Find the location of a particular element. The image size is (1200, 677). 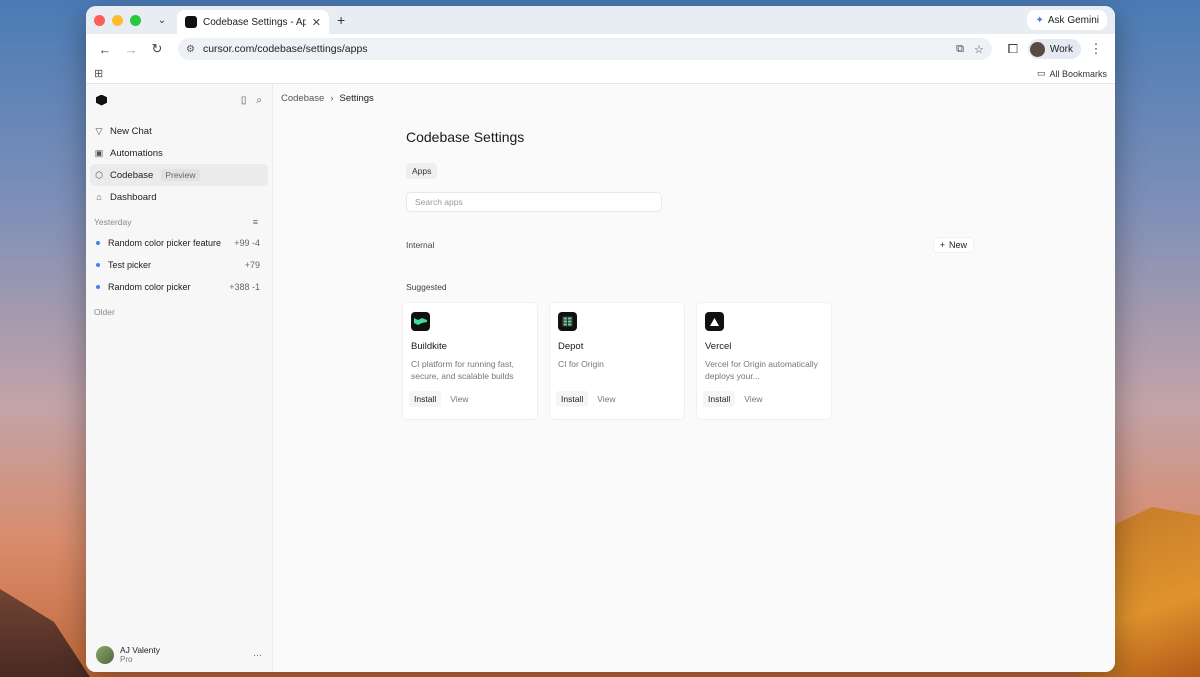

avatar is located at coordinates (105, 654).